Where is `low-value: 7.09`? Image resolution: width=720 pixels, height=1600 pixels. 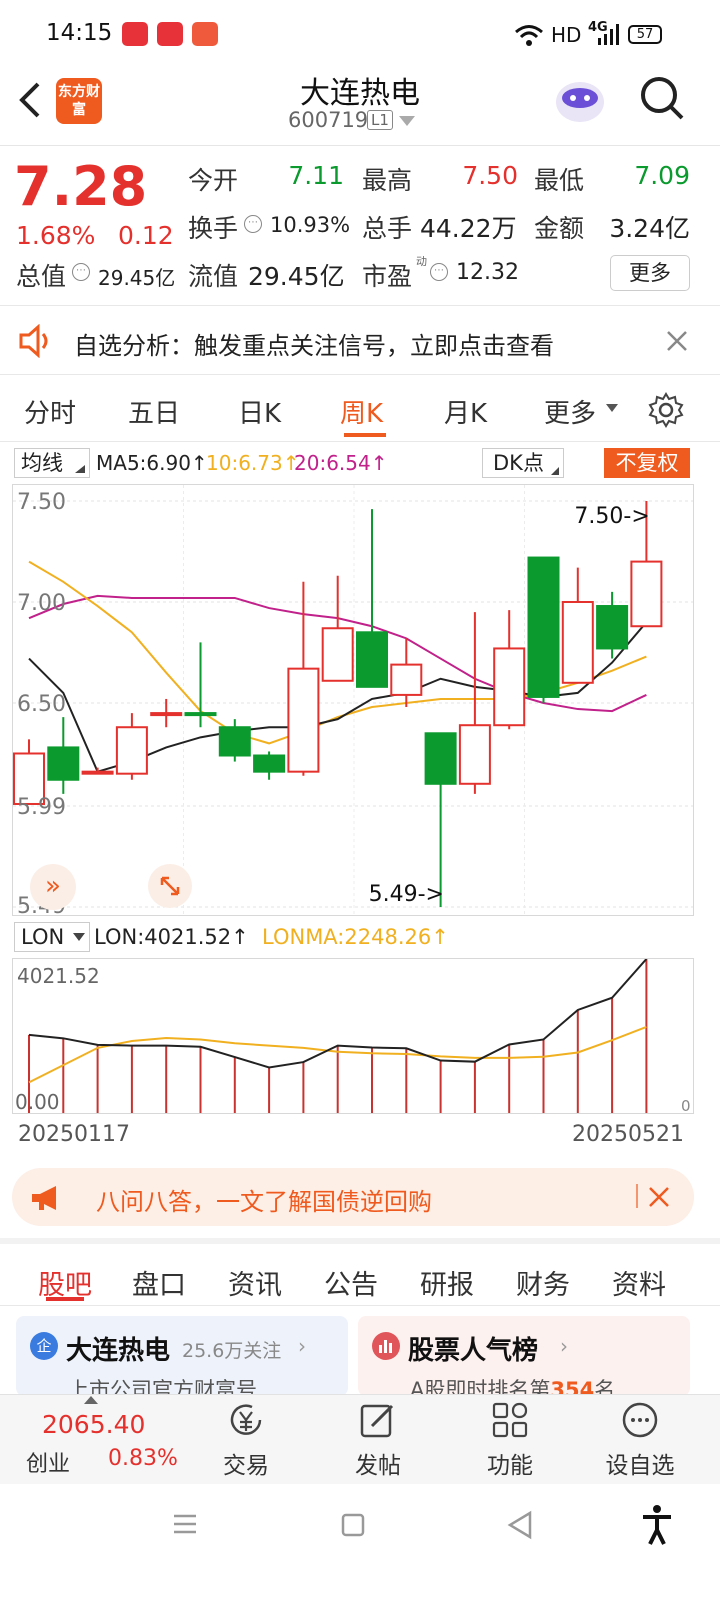 low-value: 7.09 is located at coordinates (662, 175).